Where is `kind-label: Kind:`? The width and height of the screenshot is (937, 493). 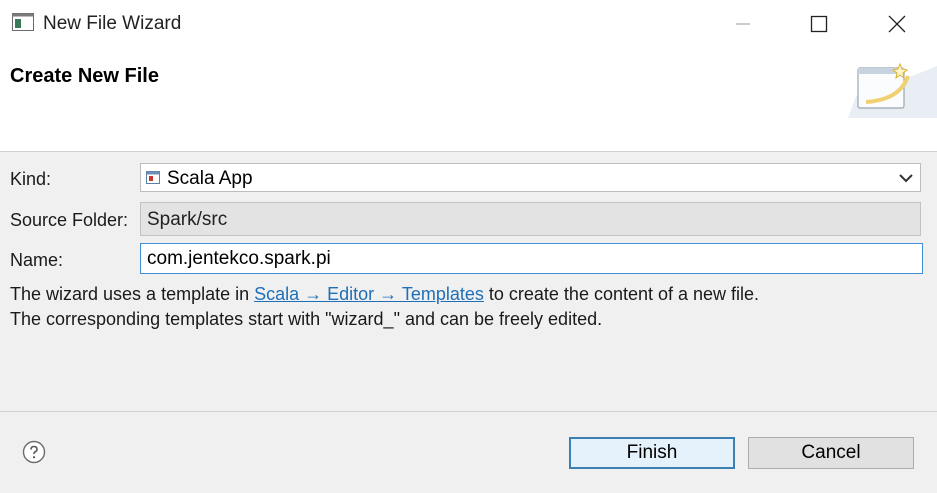 kind-label: Kind: is located at coordinates (31, 179).